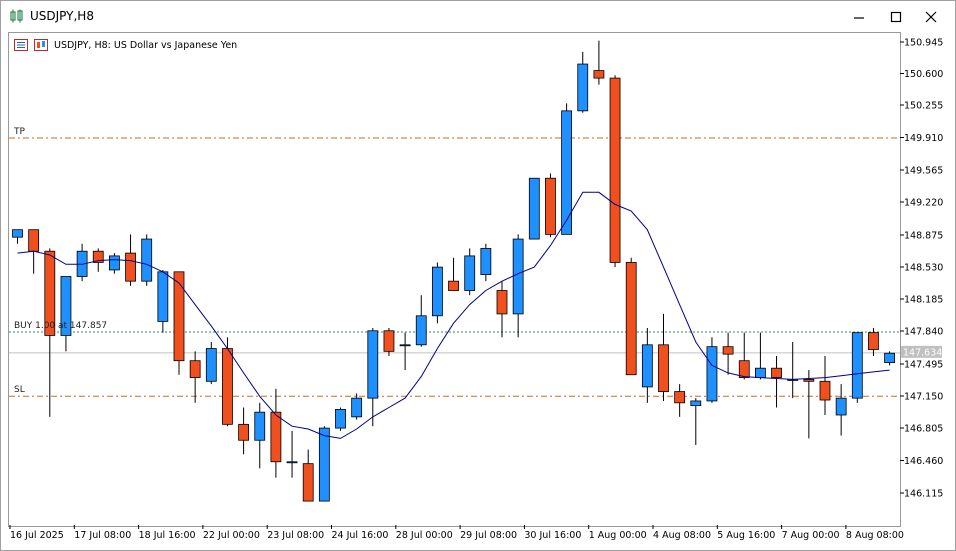 The image size is (956, 551). I want to click on price-tick-label: 147.495, so click(923, 365).